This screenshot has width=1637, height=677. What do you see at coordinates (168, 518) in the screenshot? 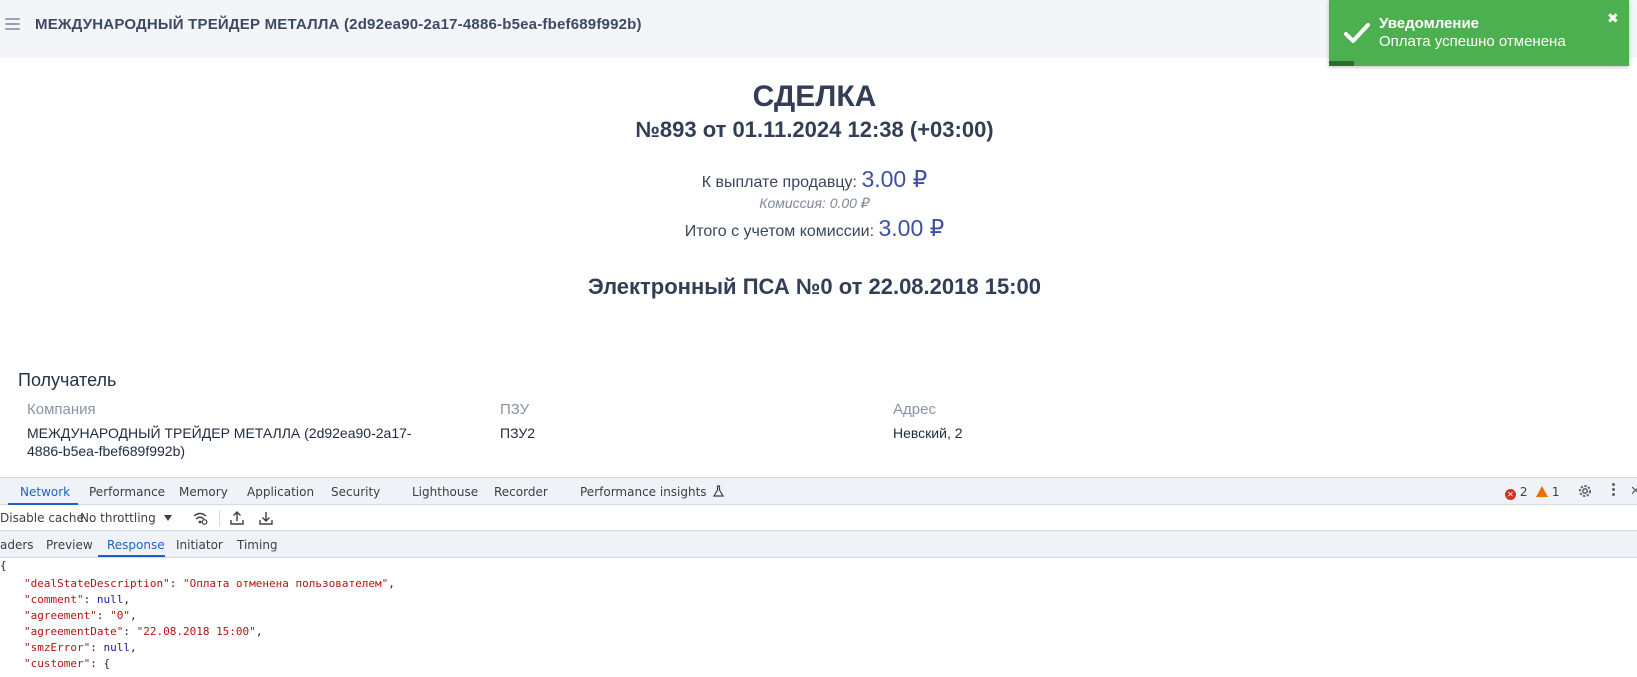
I see `chevron-down-icon` at bounding box center [168, 518].